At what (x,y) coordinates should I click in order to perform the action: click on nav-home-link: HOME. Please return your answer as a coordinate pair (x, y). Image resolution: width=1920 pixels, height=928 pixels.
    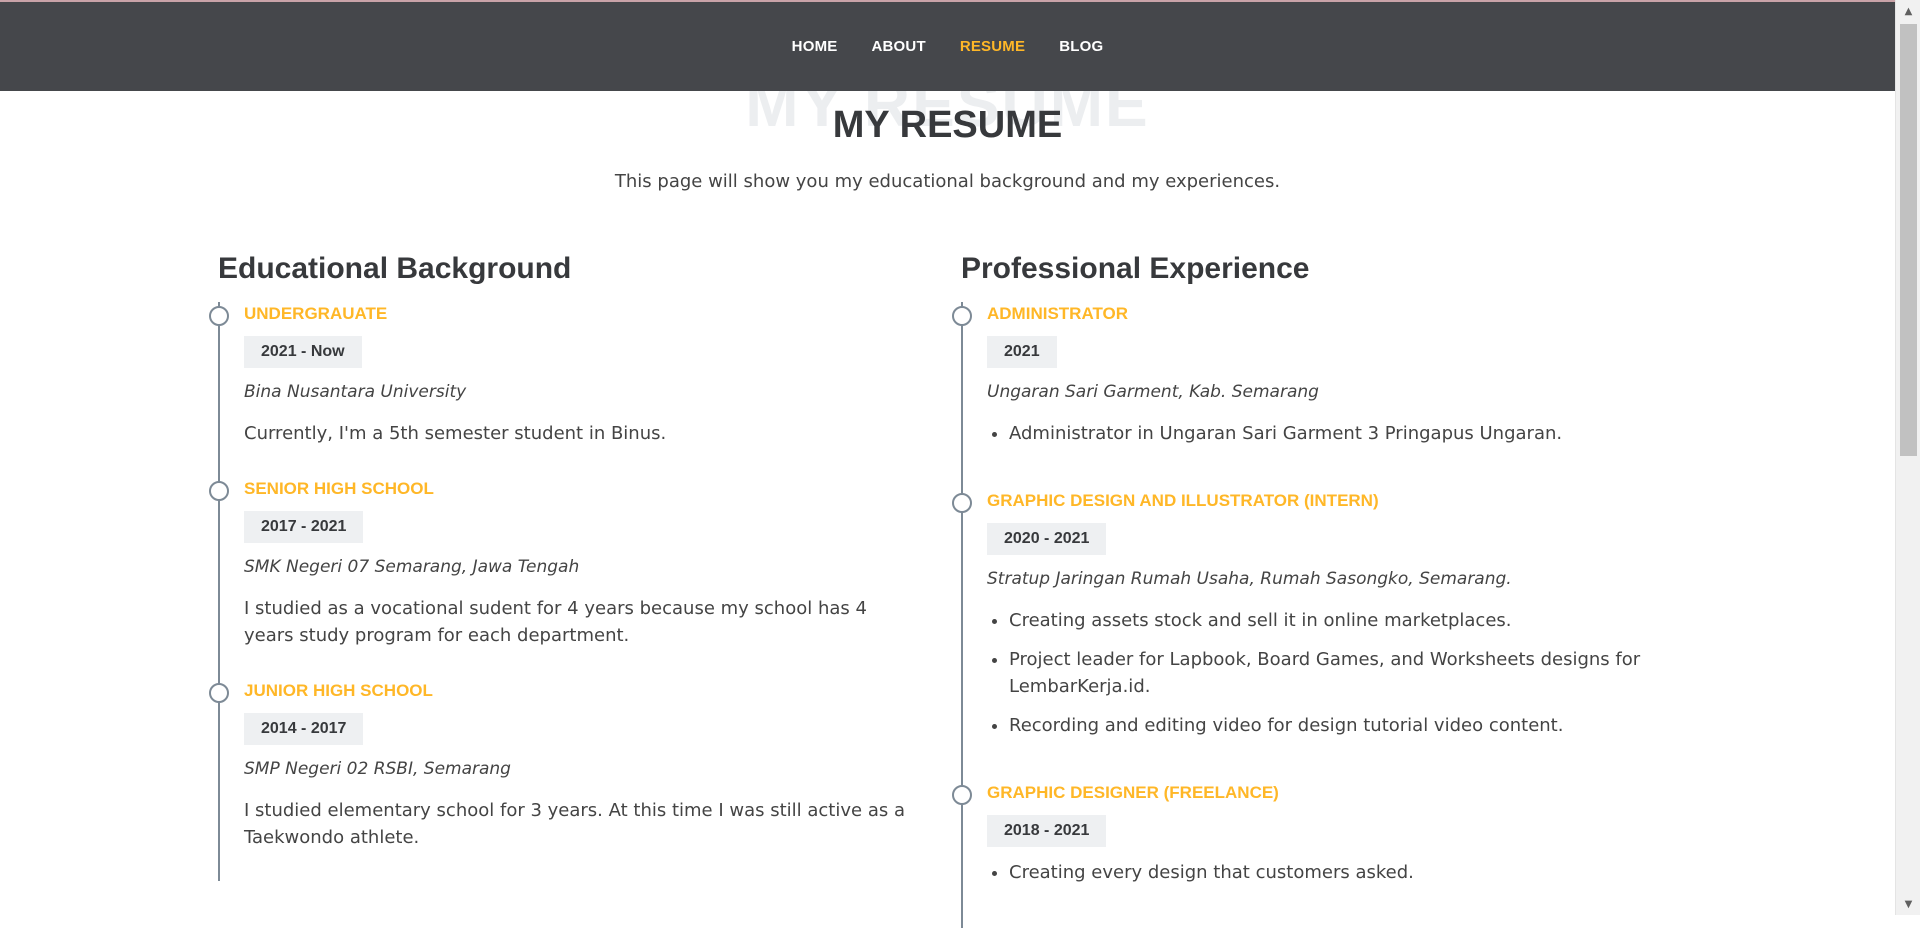
    Looking at the image, I should click on (815, 46).